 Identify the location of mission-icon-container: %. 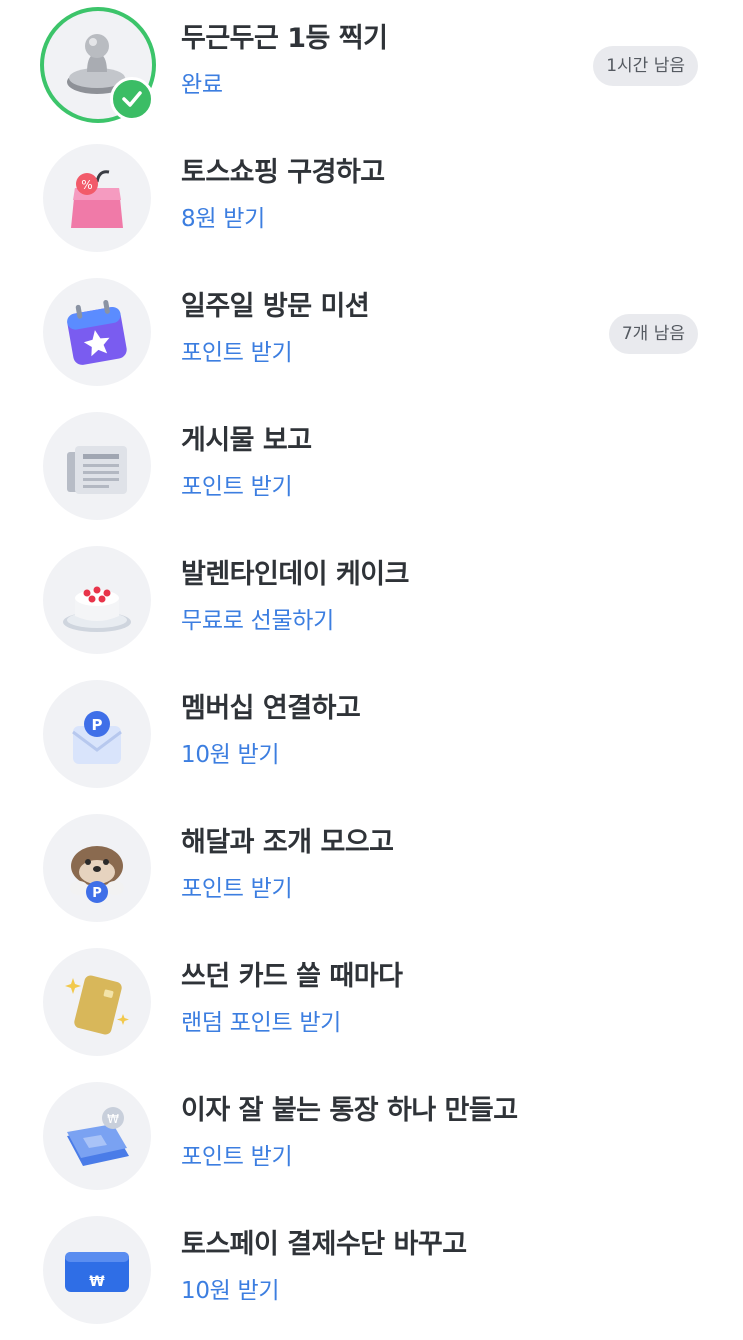
(97, 198).